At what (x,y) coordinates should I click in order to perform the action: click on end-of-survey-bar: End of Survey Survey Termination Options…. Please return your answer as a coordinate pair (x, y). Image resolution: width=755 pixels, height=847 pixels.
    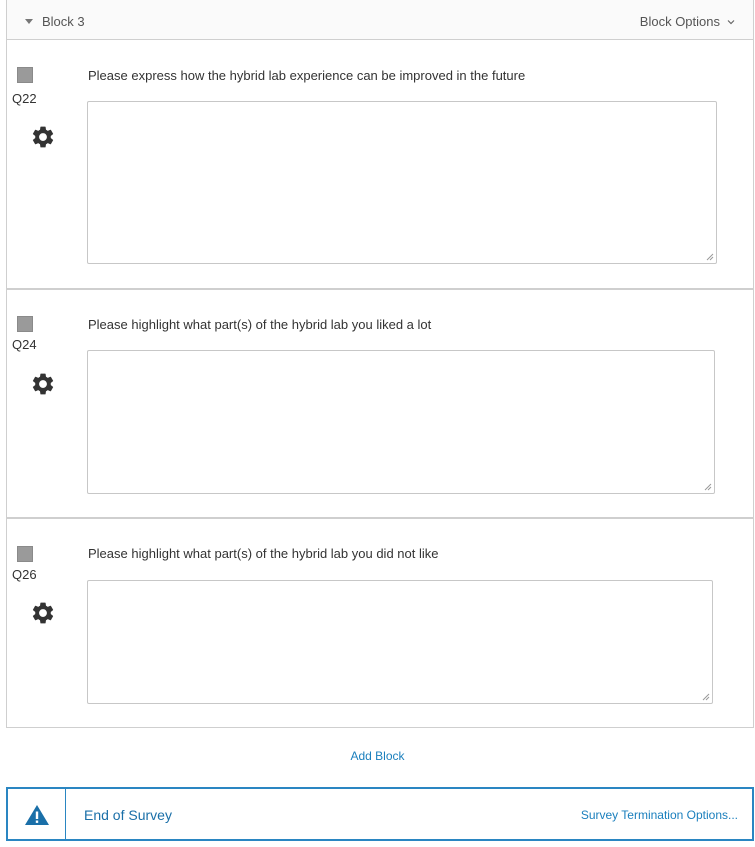
    Looking at the image, I should click on (380, 814).